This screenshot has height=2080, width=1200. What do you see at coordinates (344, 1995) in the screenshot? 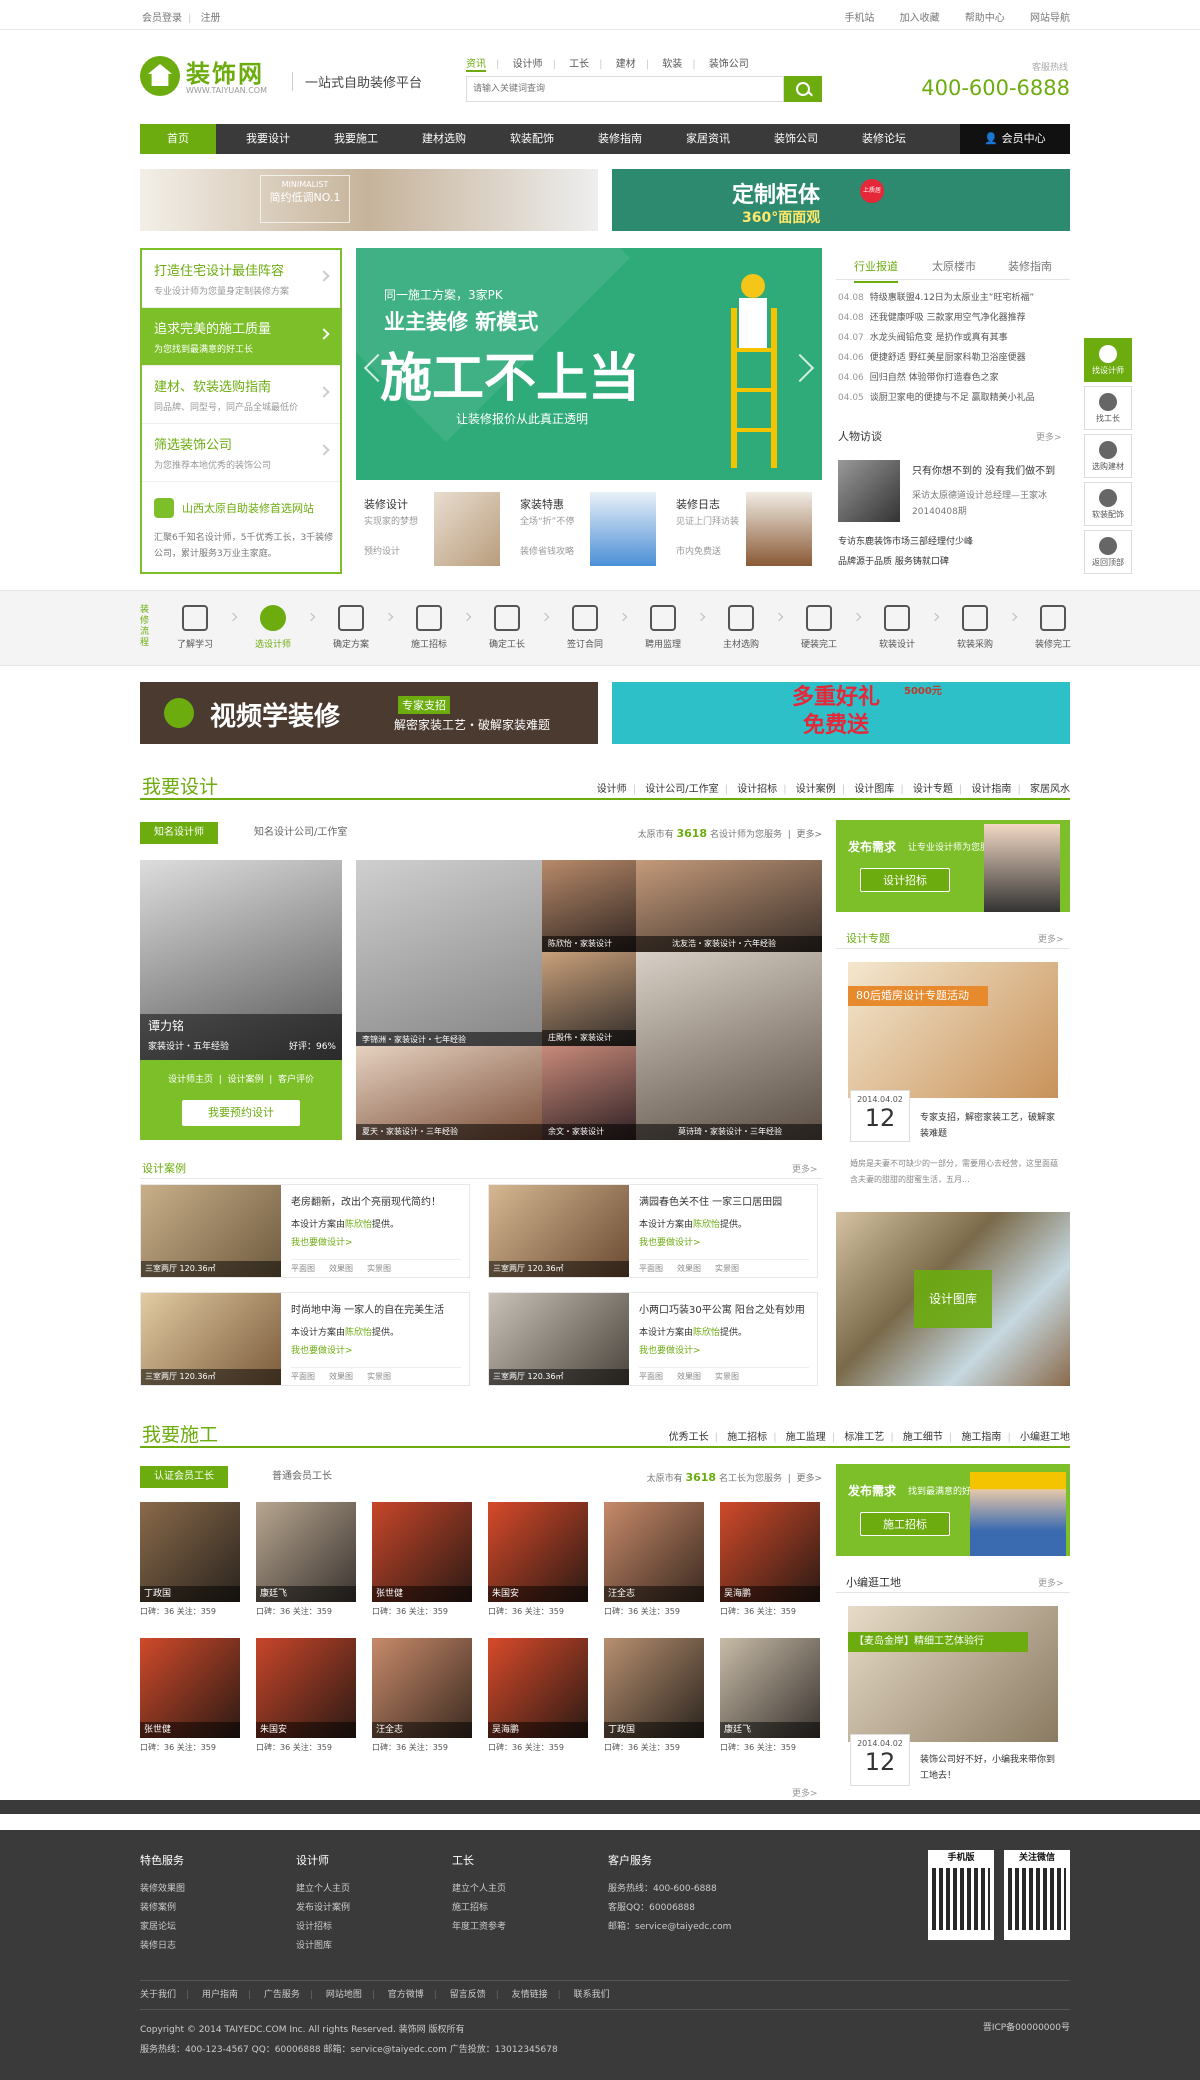
I see `footer-link: 网站地图` at bounding box center [344, 1995].